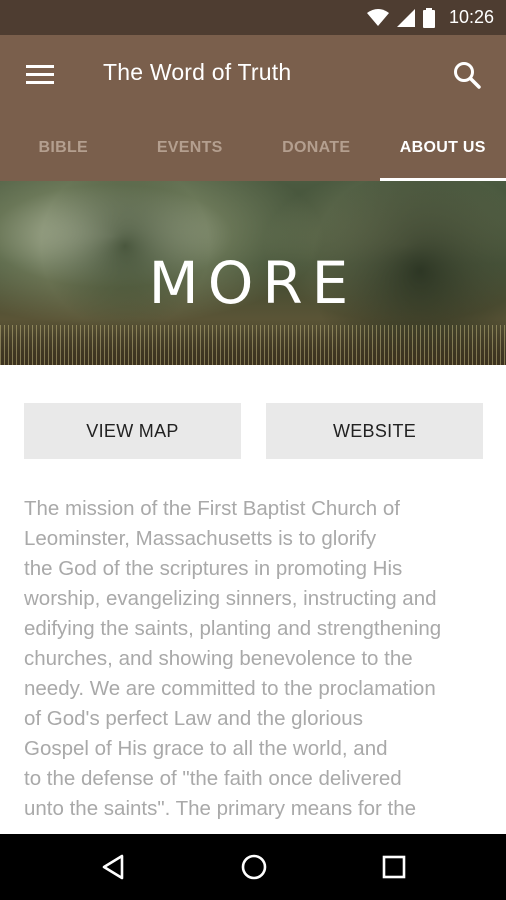 The image size is (506, 900). I want to click on menu-icon, so click(40, 75).